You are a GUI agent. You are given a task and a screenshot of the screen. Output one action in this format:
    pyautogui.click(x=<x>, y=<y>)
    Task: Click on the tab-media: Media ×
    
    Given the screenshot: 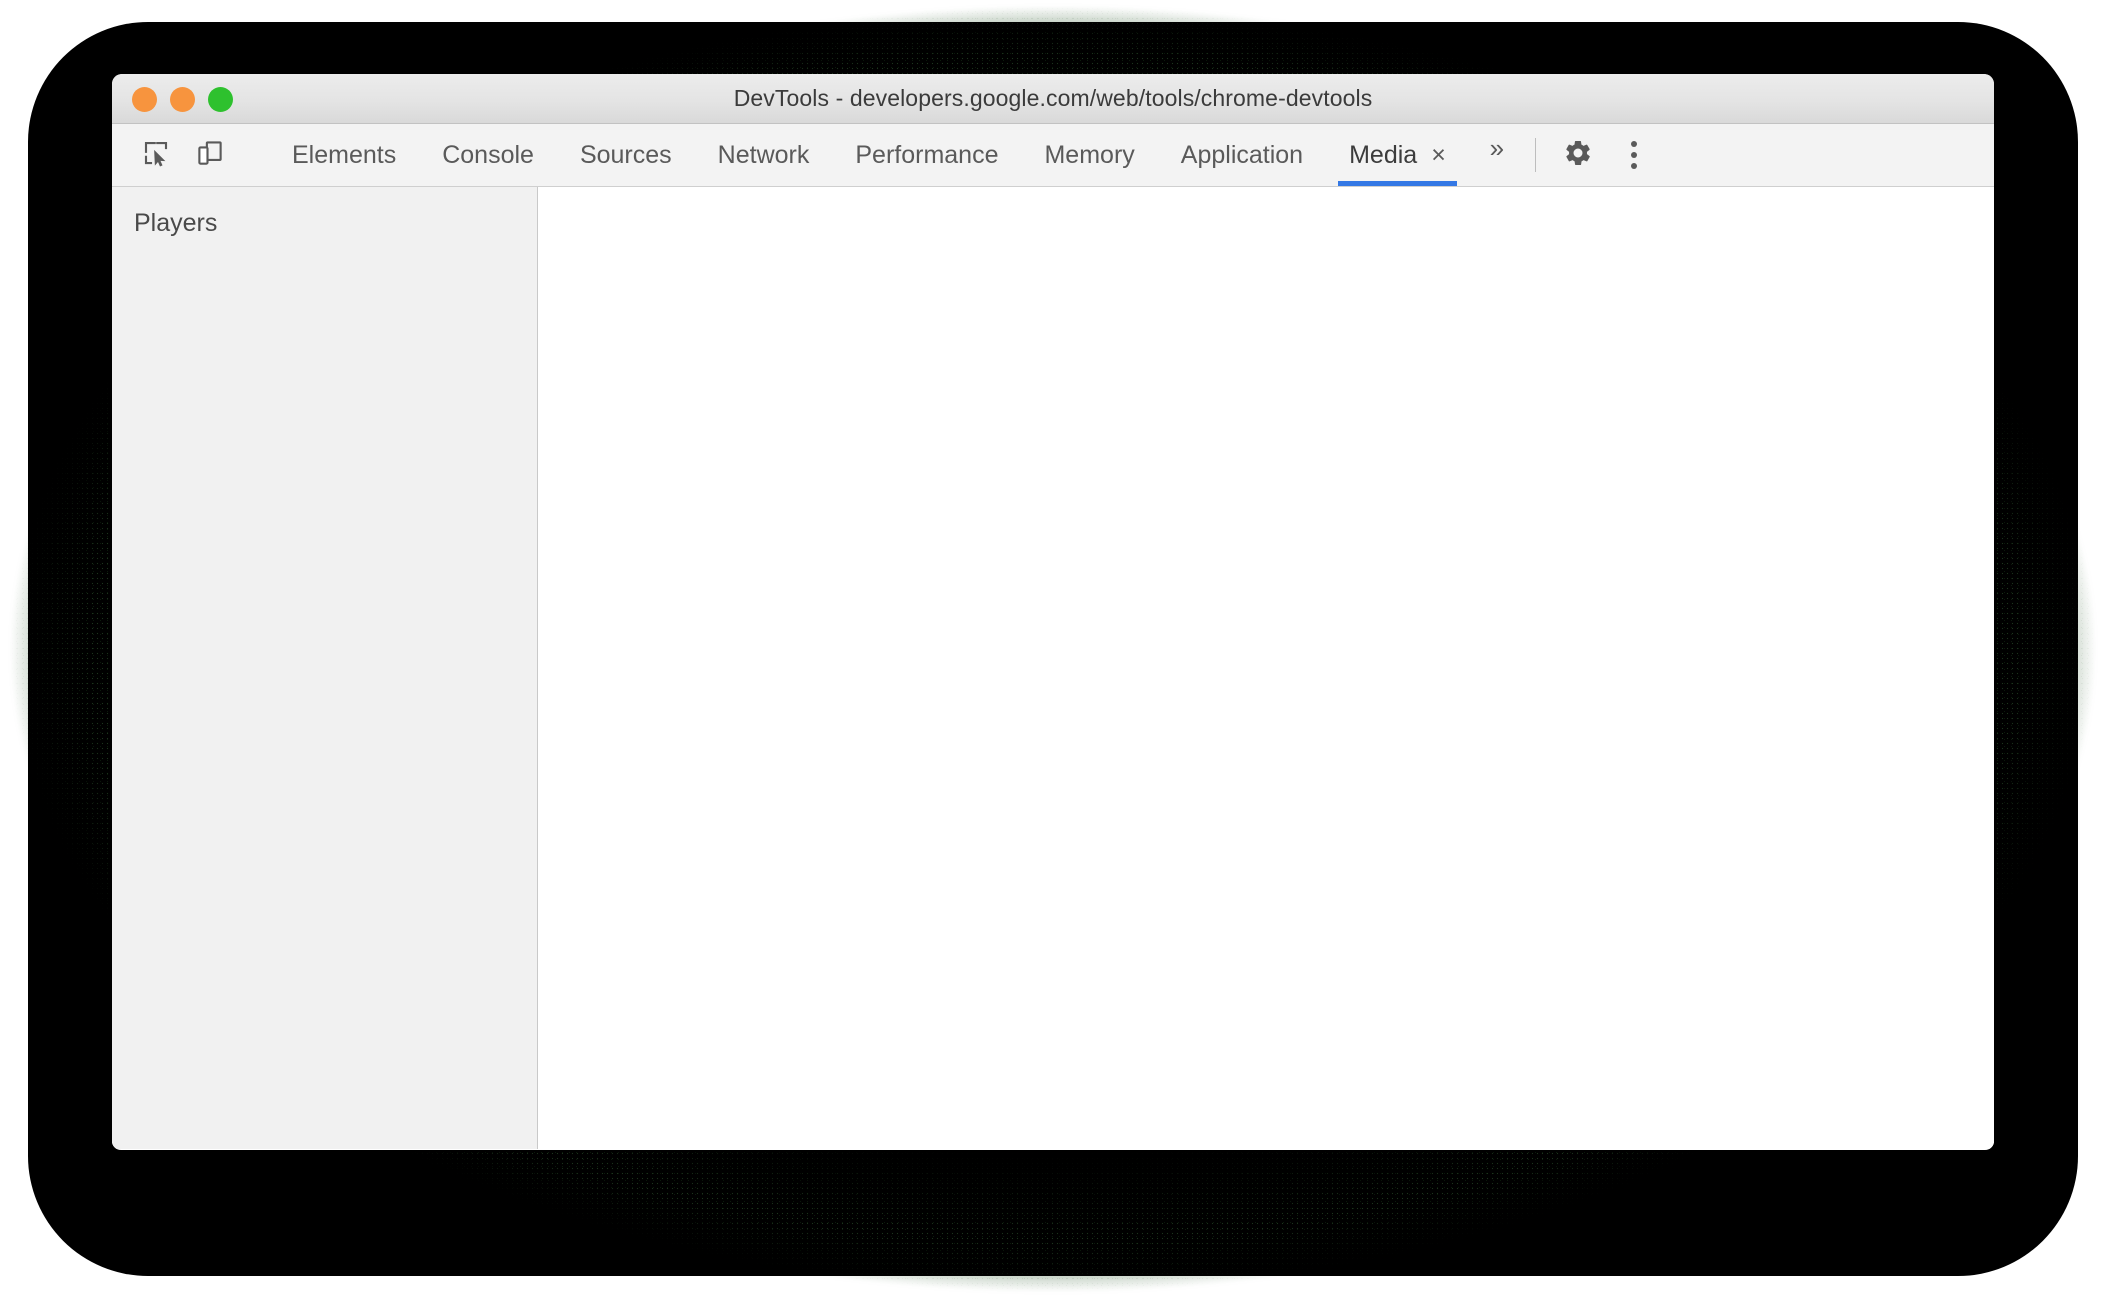 What is the action you would take?
    pyautogui.click(x=1397, y=155)
    